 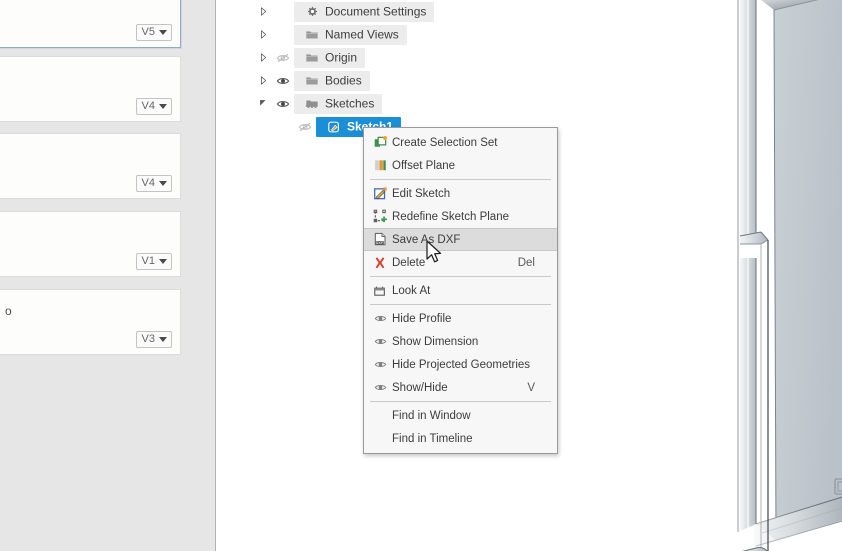 What do you see at coordinates (380, 291) in the screenshot?
I see `look-at-icon` at bounding box center [380, 291].